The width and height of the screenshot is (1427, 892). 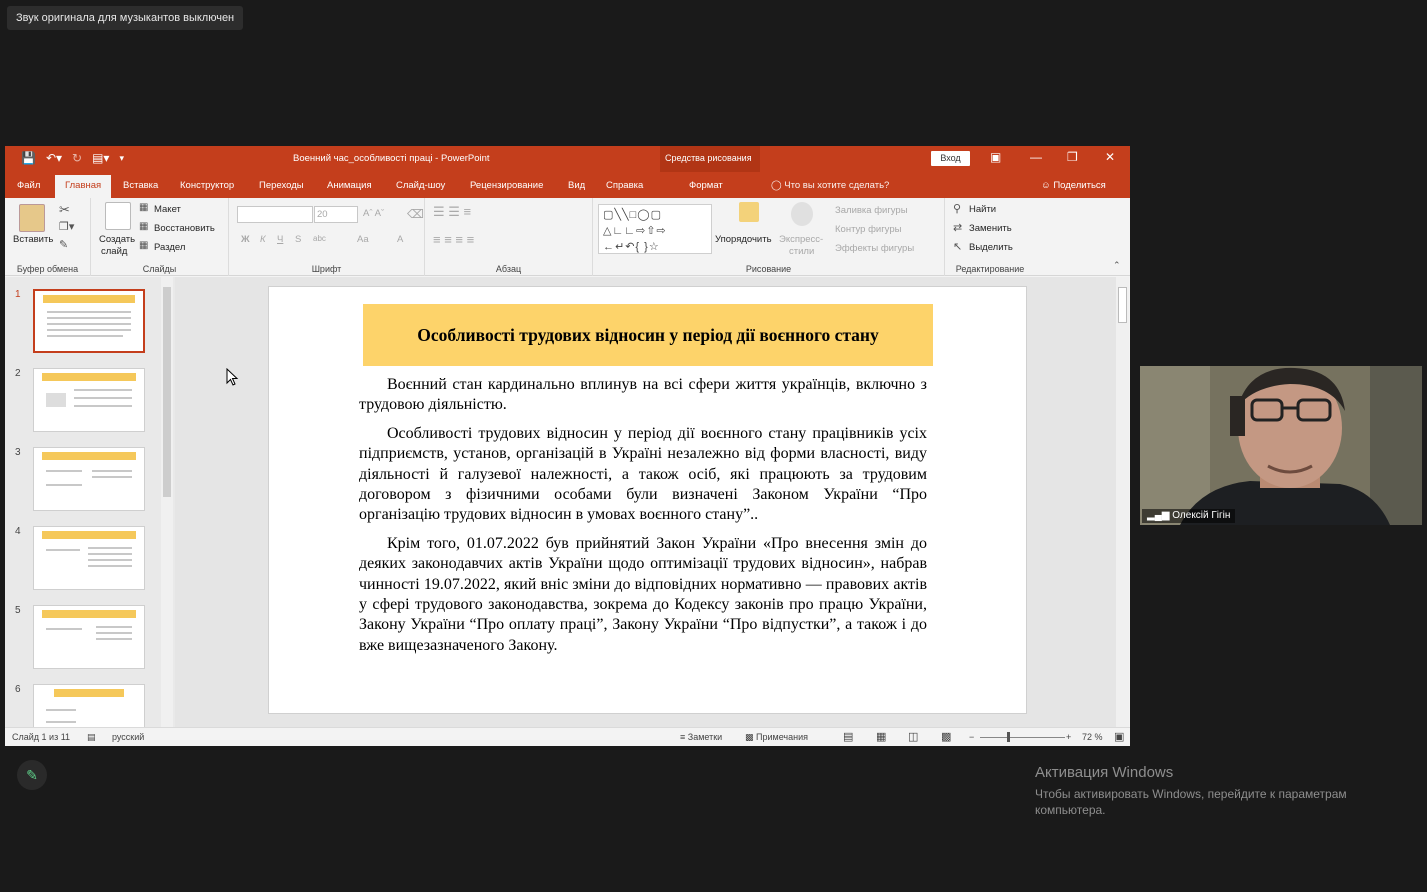 I want to click on tab-format: Формат, so click(x=706, y=185).